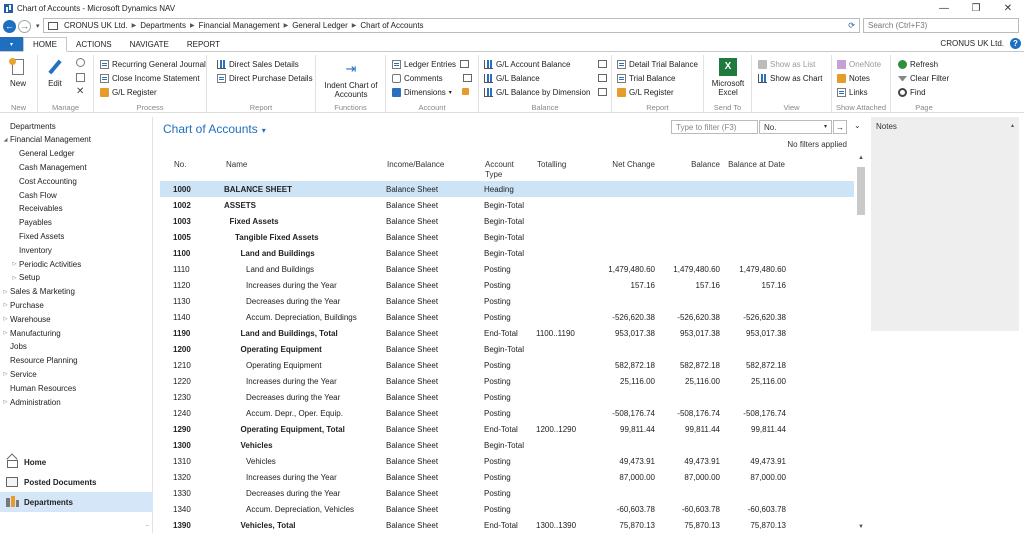 The height and width of the screenshot is (533, 1024). I want to click on ledger-entries-button: Ledger Entries, so click(432, 64).